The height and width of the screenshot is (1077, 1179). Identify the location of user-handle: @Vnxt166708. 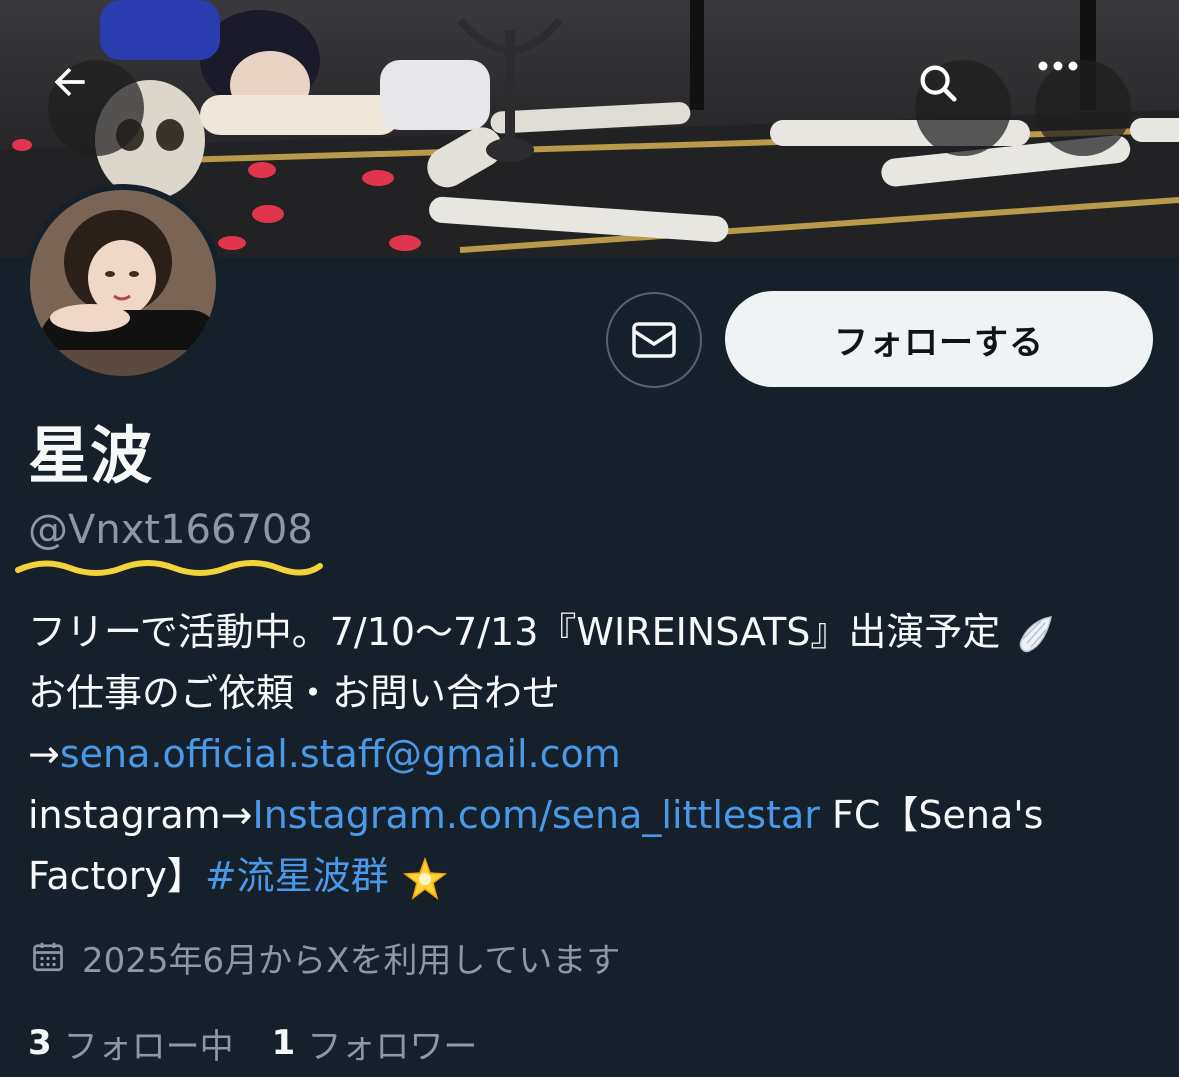
(170, 530).